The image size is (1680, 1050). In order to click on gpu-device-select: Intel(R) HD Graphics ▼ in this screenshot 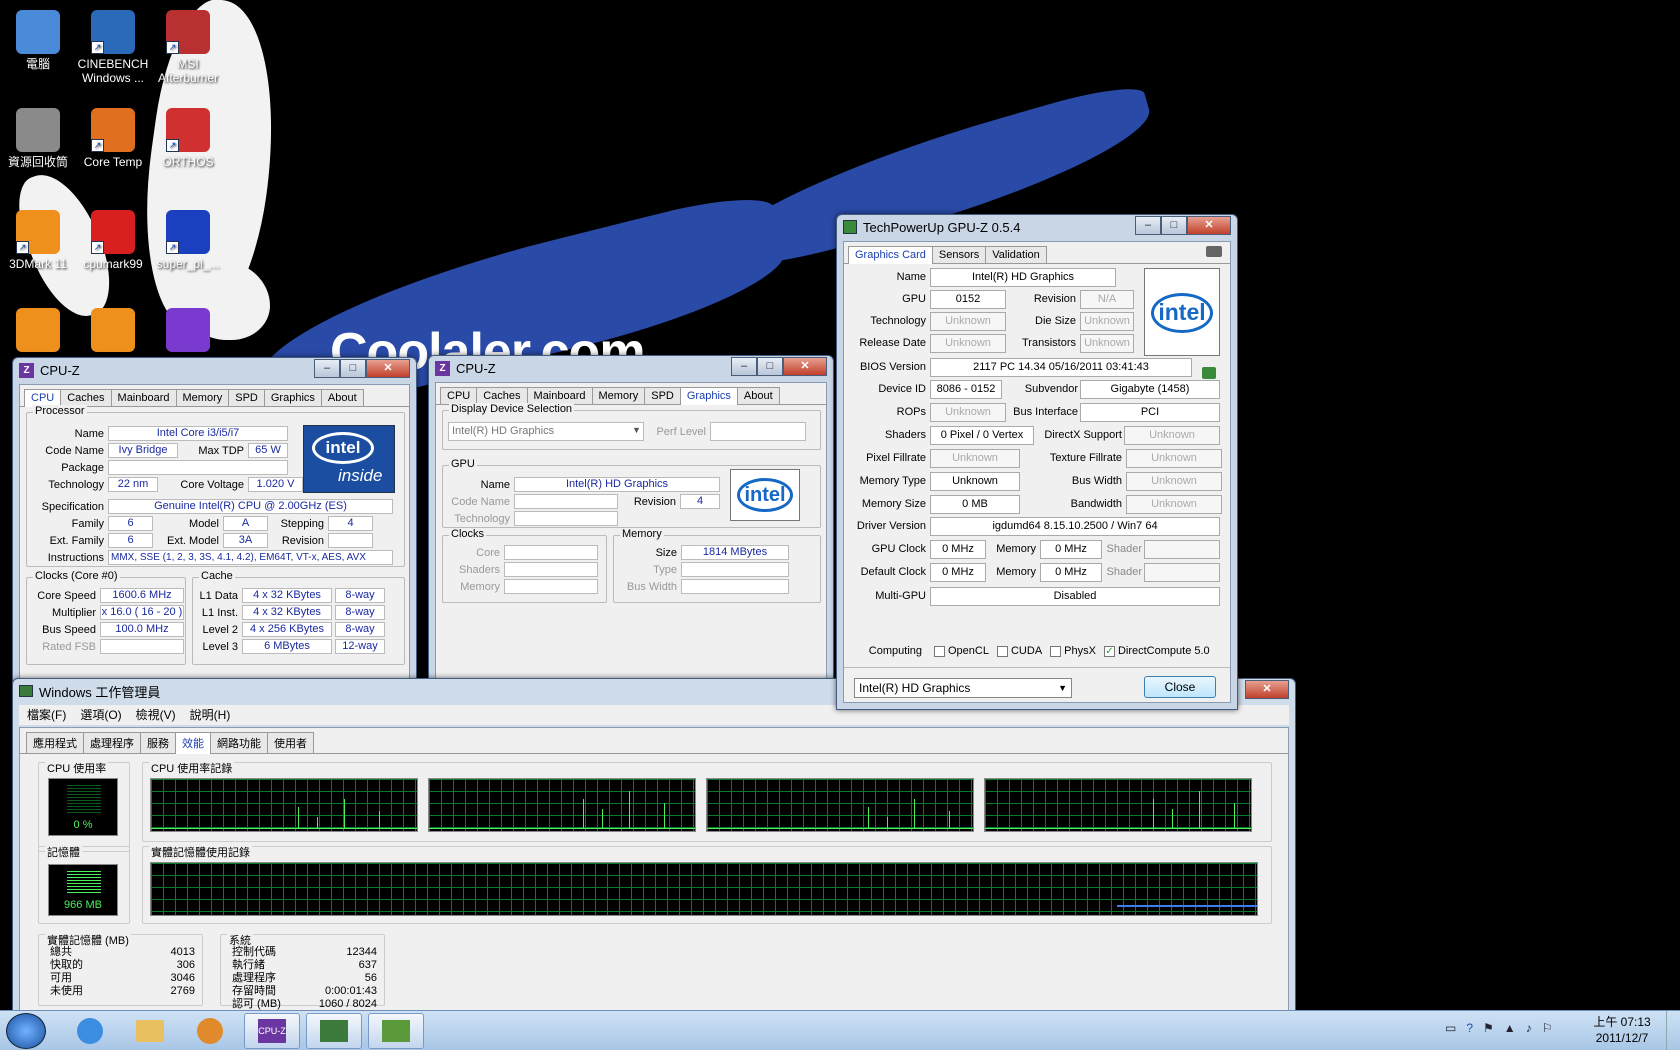, I will do `click(963, 688)`.